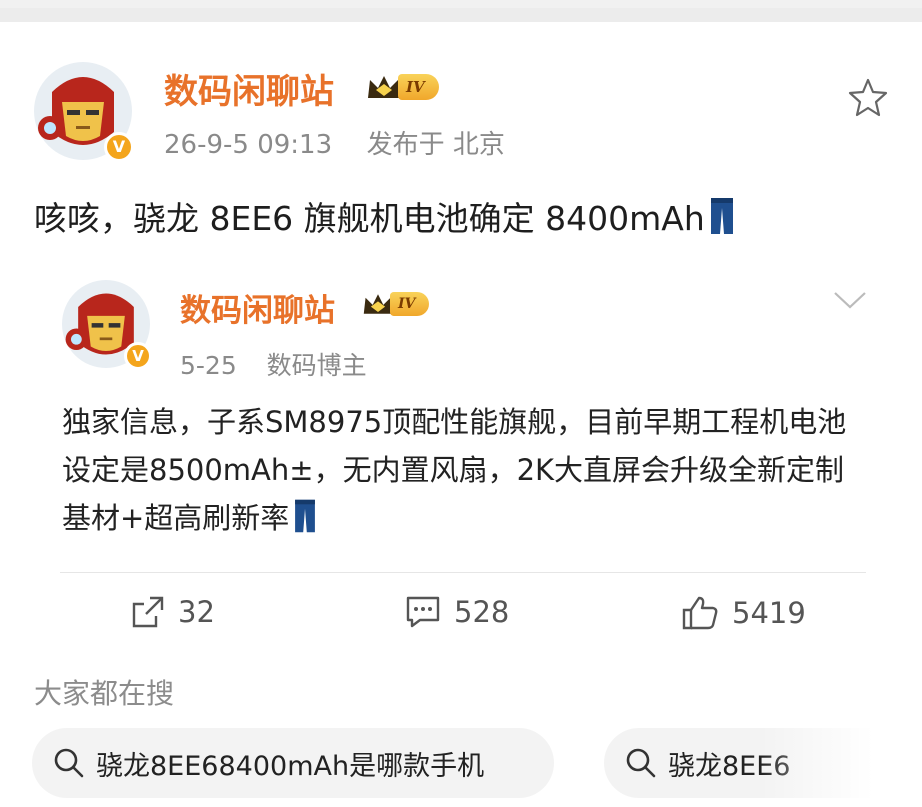 The width and height of the screenshot is (922, 807). What do you see at coordinates (249, 88) in the screenshot?
I see `author-name: 数码闲聊站` at bounding box center [249, 88].